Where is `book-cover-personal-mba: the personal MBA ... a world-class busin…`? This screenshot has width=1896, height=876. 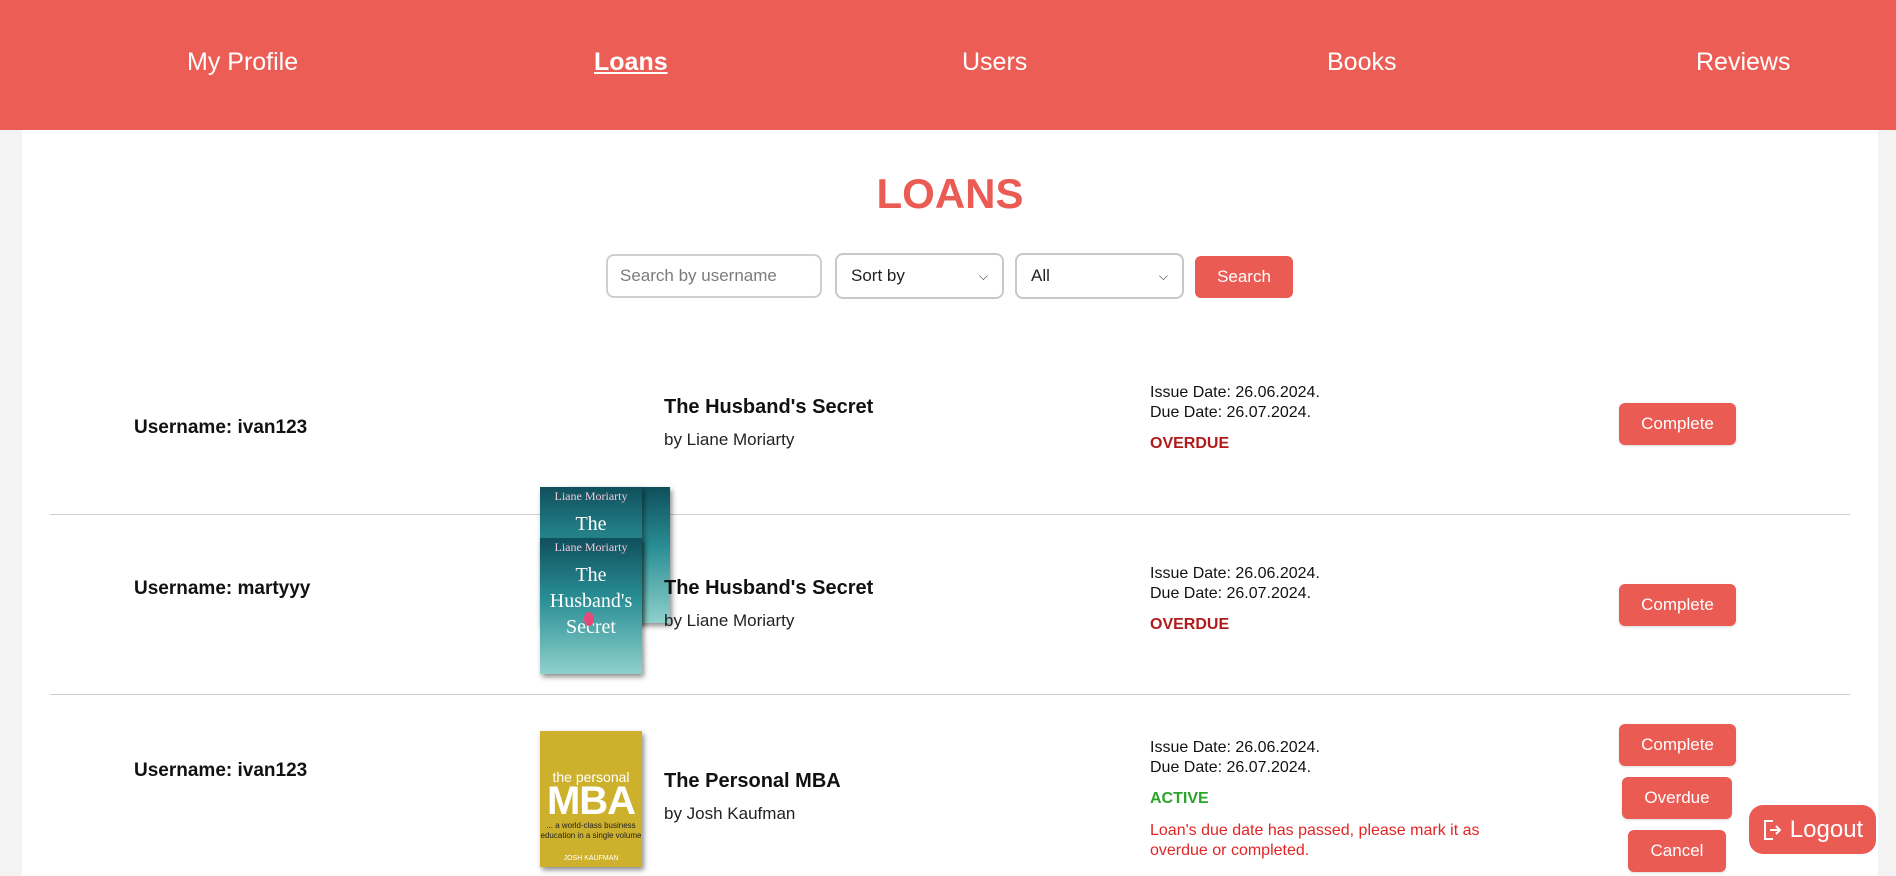 book-cover-personal-mba: the personal MBA ... a world-class busin… is located at coordinates (591, 799).